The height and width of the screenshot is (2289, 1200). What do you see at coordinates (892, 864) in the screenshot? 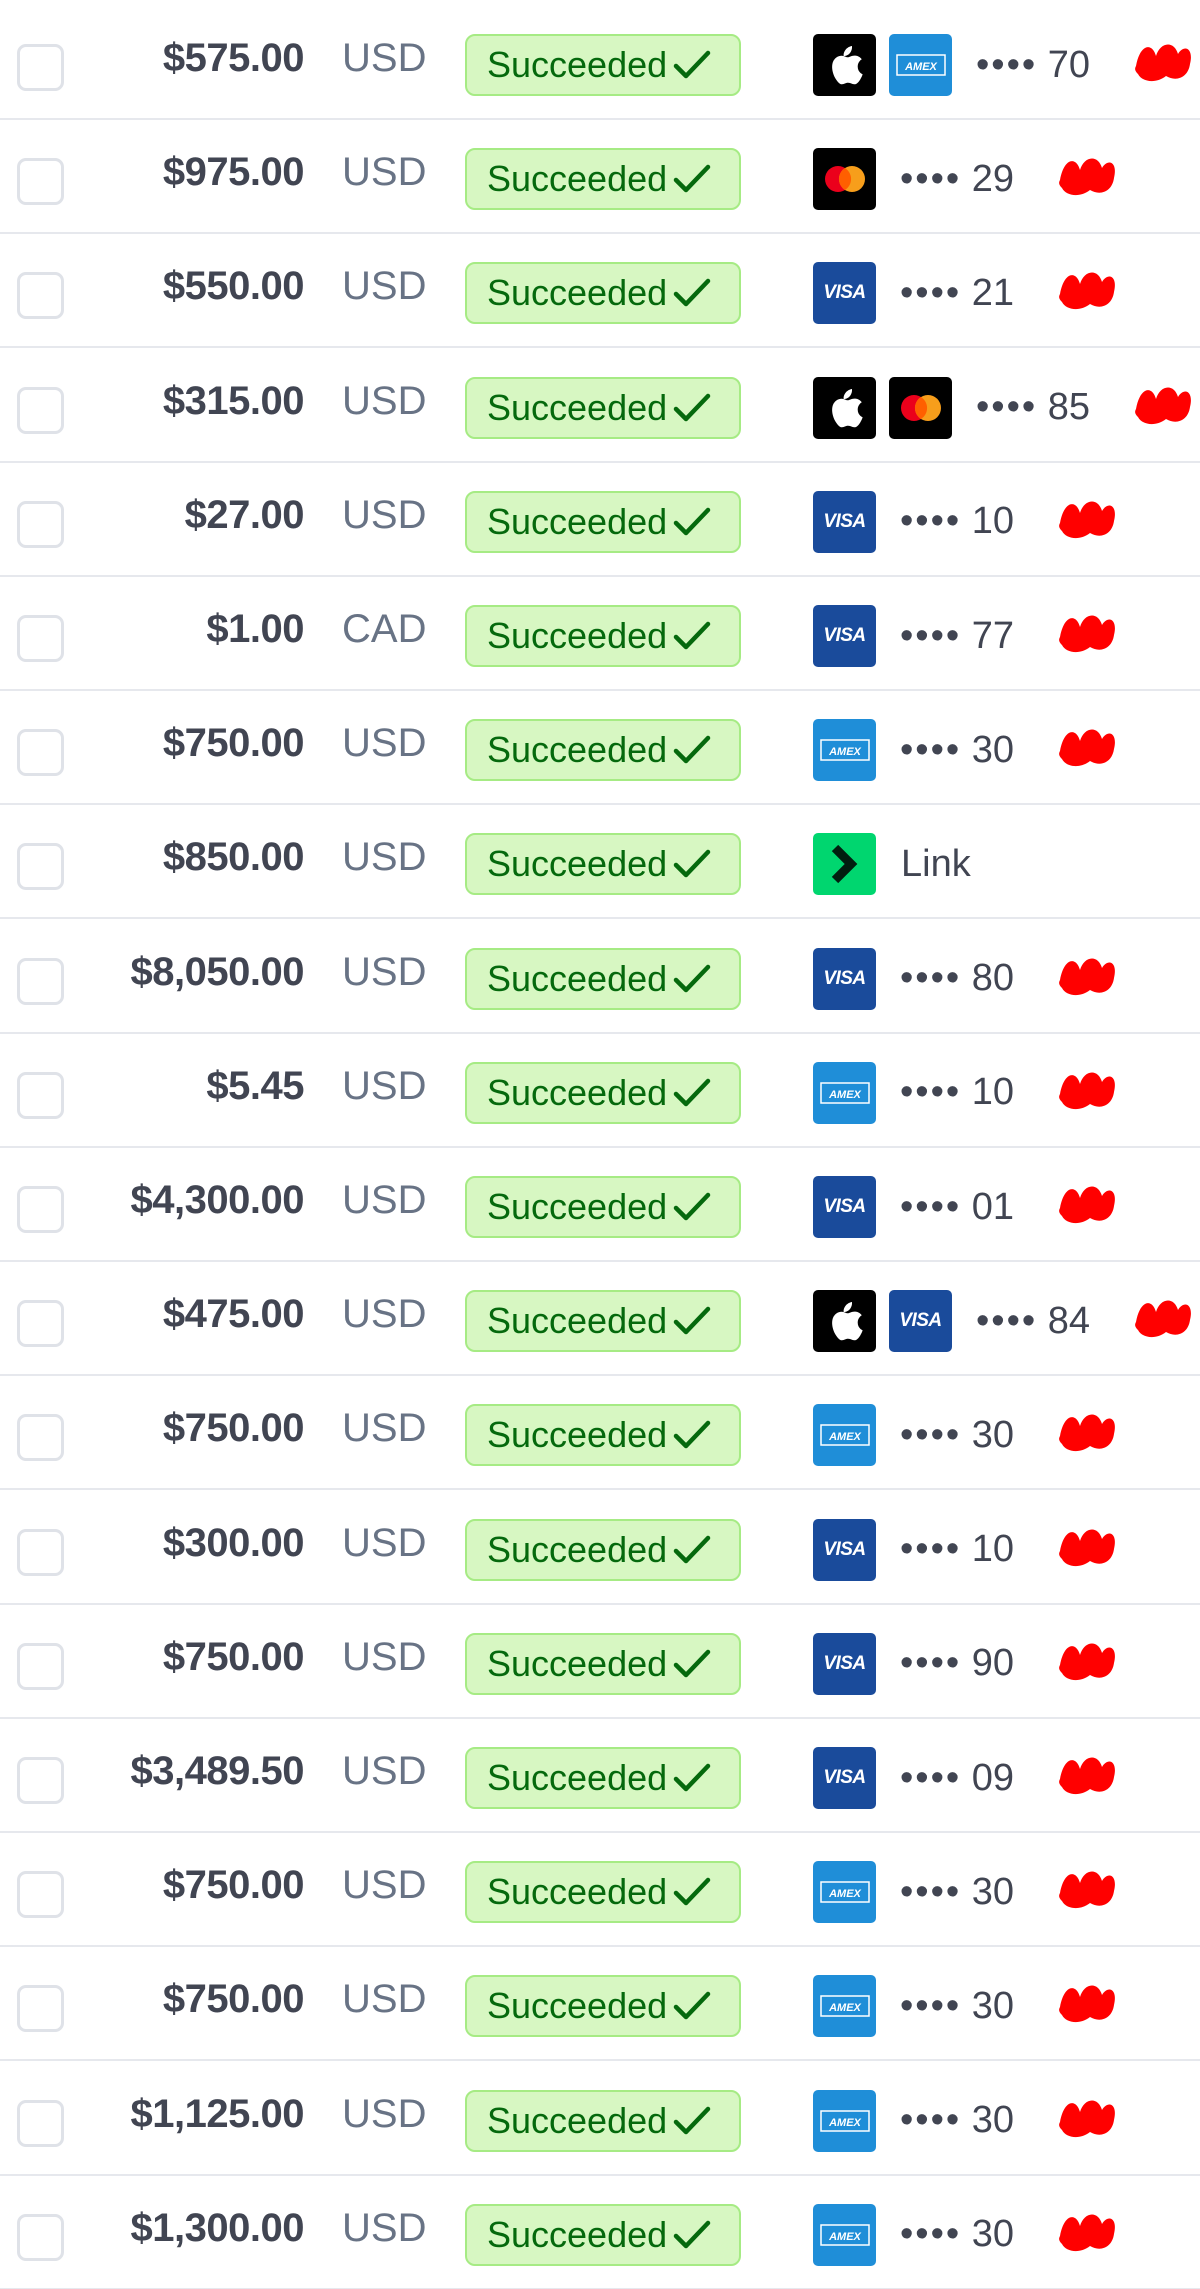
I see `payment-method: Link` at bounding box center [892, 864].